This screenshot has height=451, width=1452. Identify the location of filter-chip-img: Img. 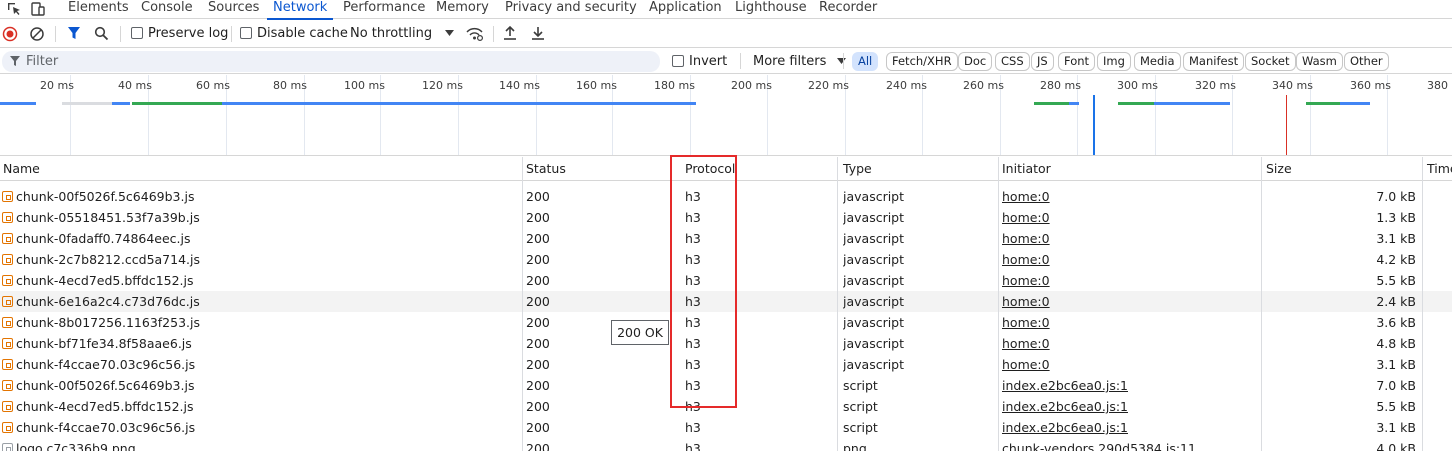
(1114, 61).